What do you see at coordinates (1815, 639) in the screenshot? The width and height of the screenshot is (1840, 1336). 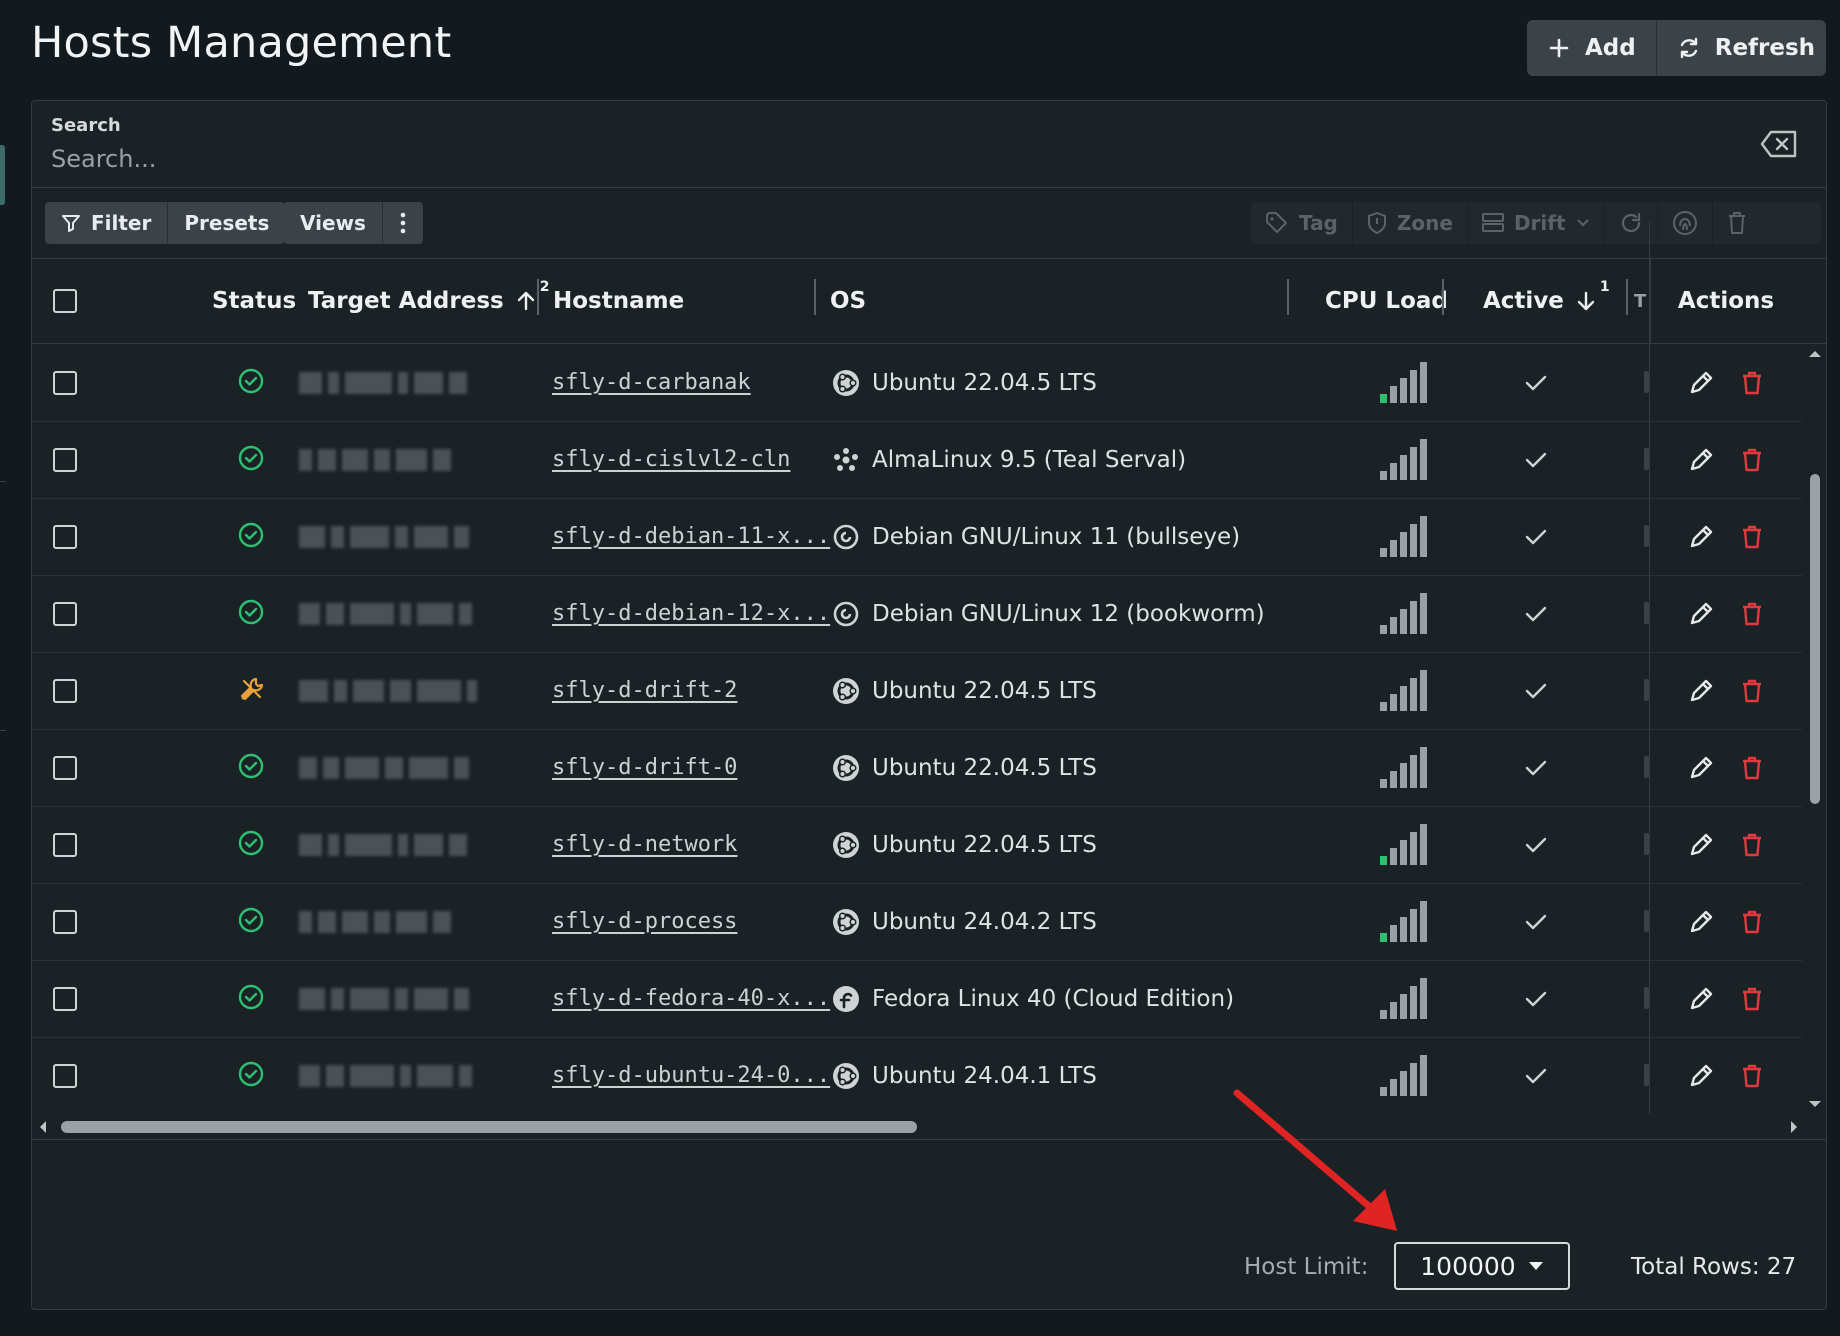 I see `vertical-scroll-thumb` at bounding box center [1815, 639].